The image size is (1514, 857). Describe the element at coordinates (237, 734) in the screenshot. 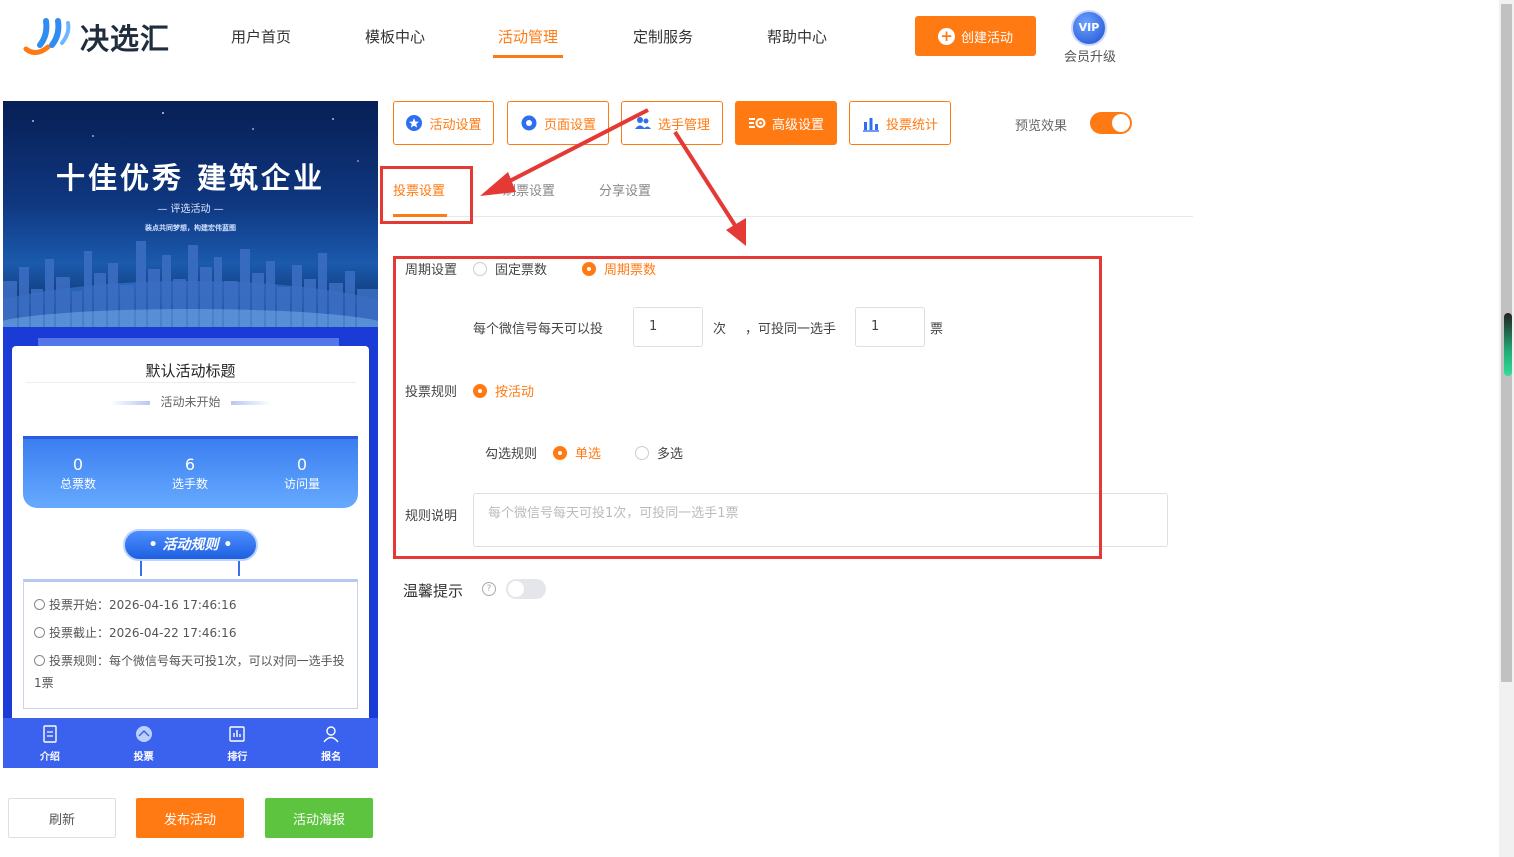

I see `ranking-icon` at that location.